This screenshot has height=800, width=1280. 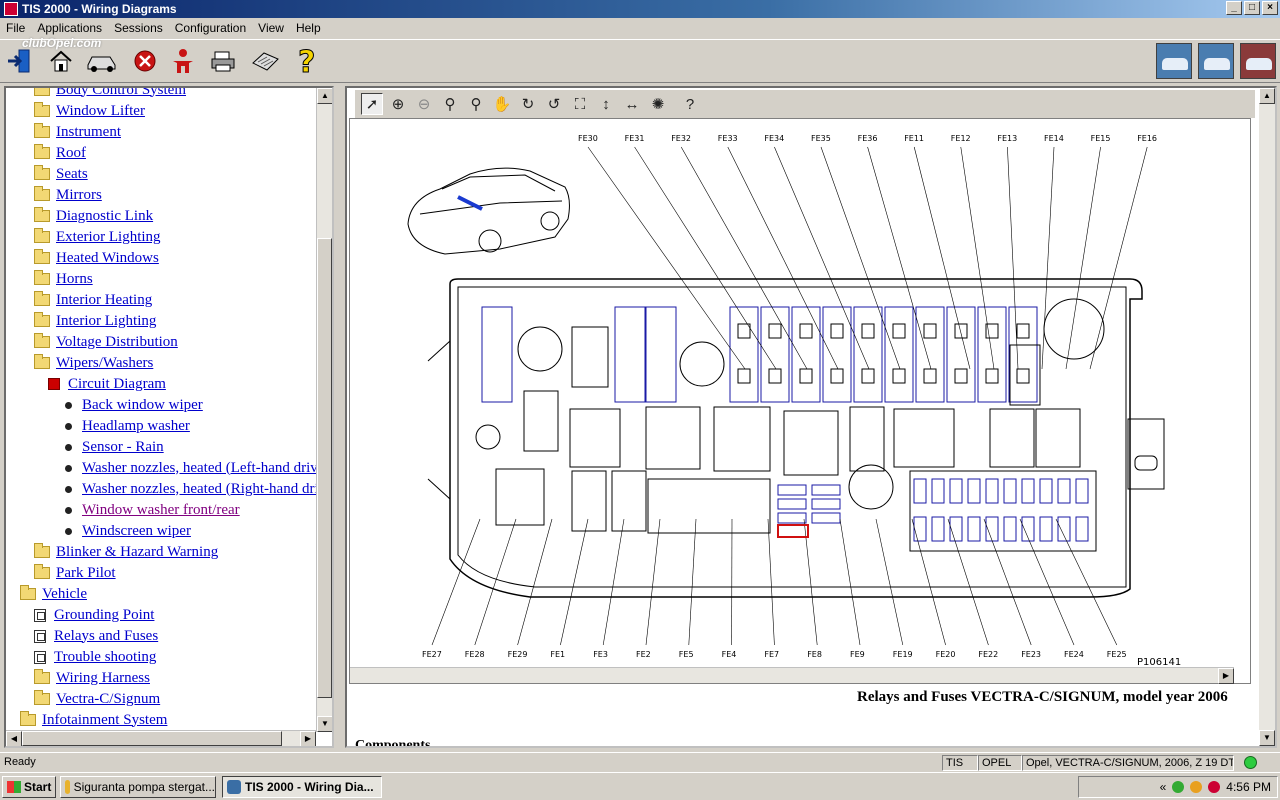 What do you see at coordinates (100, 111) in the screenshot?
I see `tree-item-label: Window Lifter` at bounding box center [100, 111].